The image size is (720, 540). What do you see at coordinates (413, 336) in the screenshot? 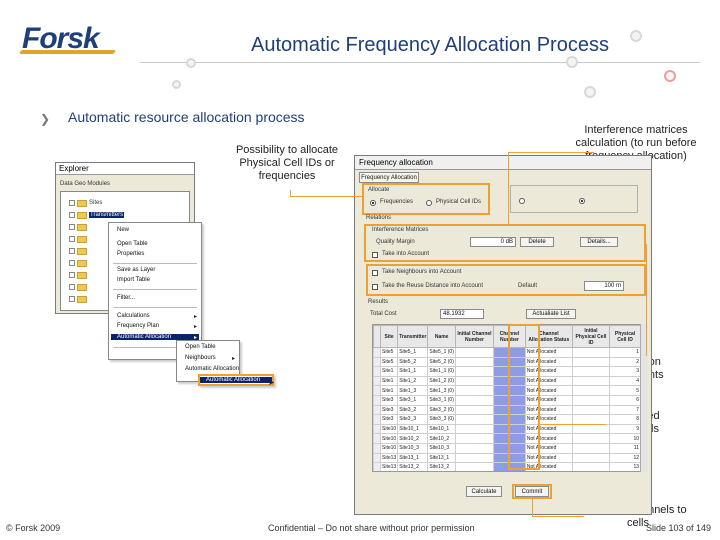
I see `col-transmitter: Transmitter` at bounding box center [413, 336].